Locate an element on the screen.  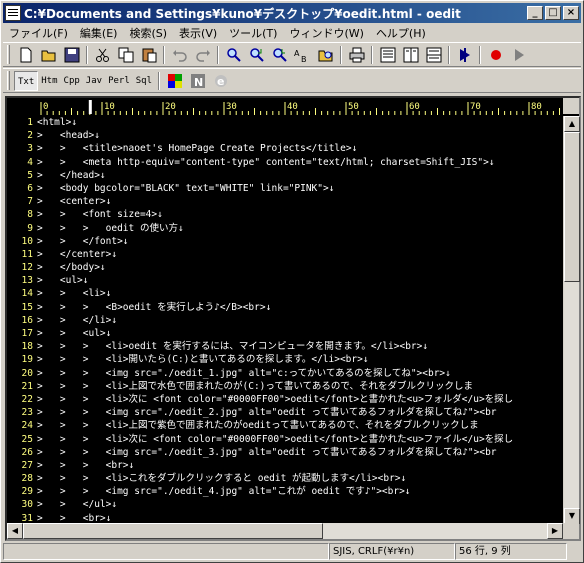
horizontal-scroll-thumb is located at coordinates (173, 531).